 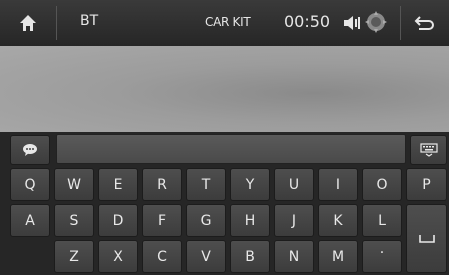 I want to click on key-a: A, so click(x=30, y=220).